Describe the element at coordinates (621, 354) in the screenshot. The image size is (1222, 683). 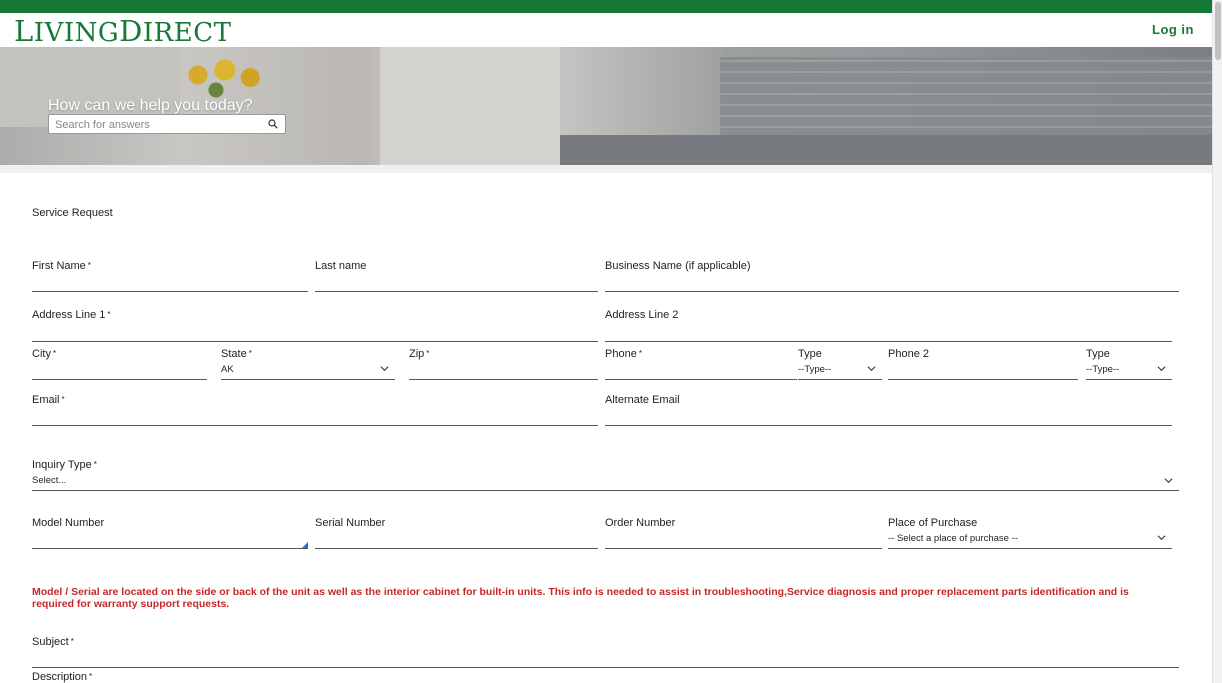
I see `phone-label: Phone` at that location.